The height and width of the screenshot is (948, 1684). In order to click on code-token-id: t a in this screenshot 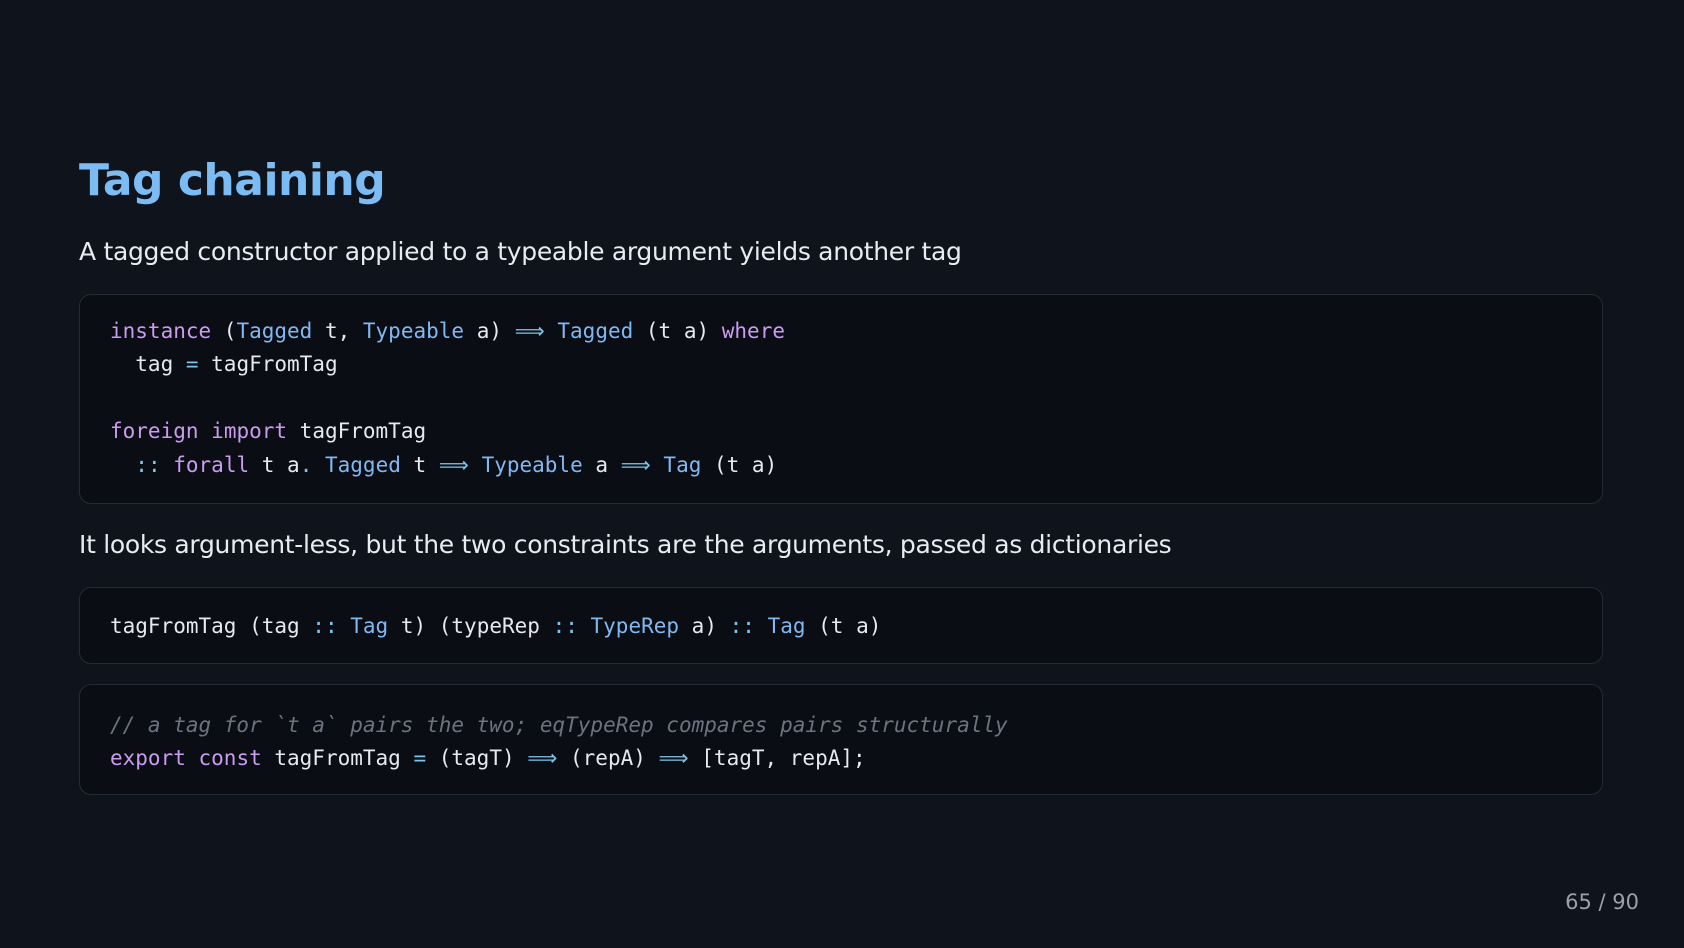, I will do `click(274, 464)`.